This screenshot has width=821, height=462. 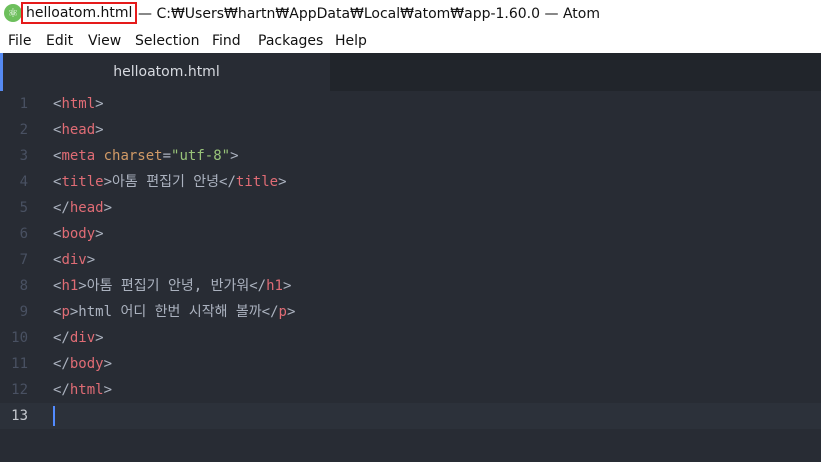 What do you see at coordinates (13, 13) in the screenshot?
I see `atom-app-icon: ⚛` at bounding box center [13, 13].